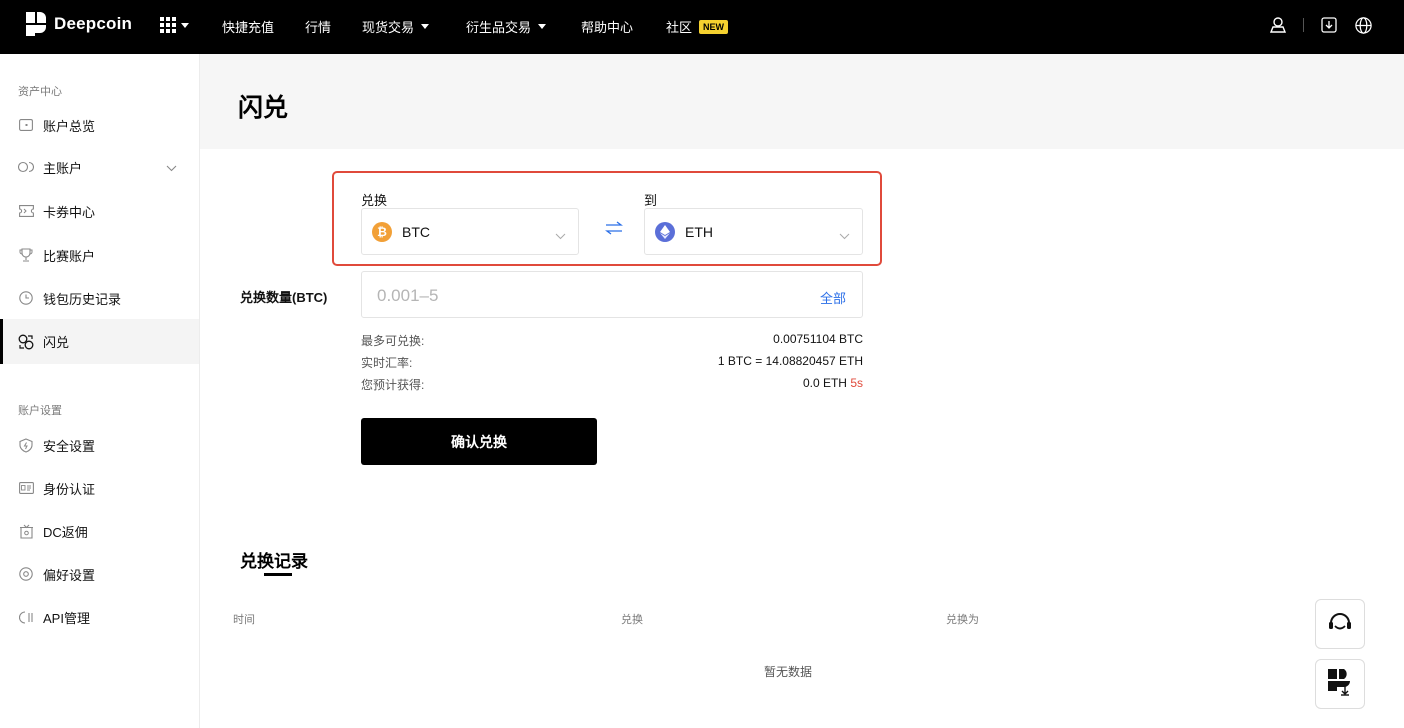  What do you see at coordinates (1278, 25) in the screenshot?
I see `user-icon` at bounding box center [1278, 25].